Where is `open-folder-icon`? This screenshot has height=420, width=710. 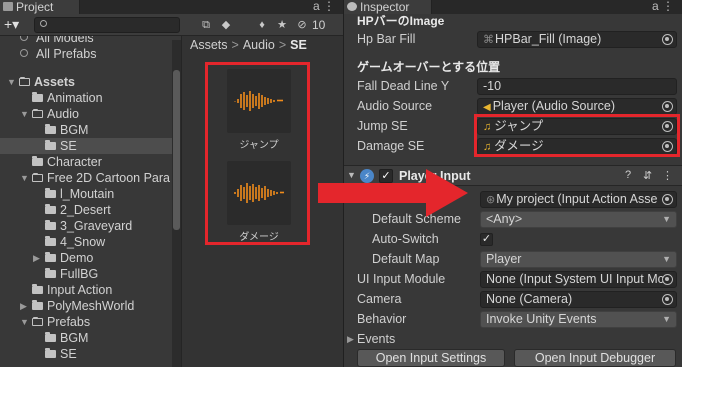 open-folder-icon is located at coordinates (24, 81).